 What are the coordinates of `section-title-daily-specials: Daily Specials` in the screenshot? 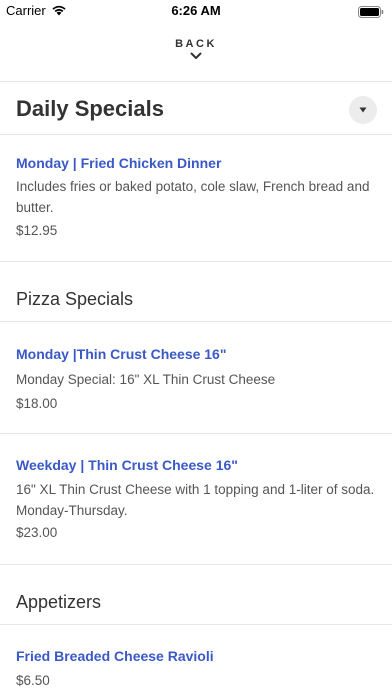 It's located at (90, 108).